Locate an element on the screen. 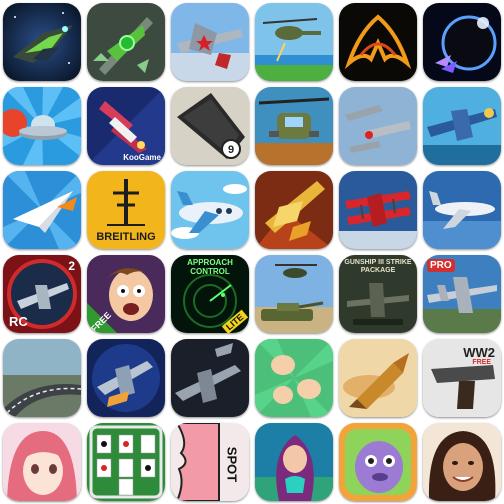  planet-eclipse-shooter-icon is located at coordinates (462, 42).